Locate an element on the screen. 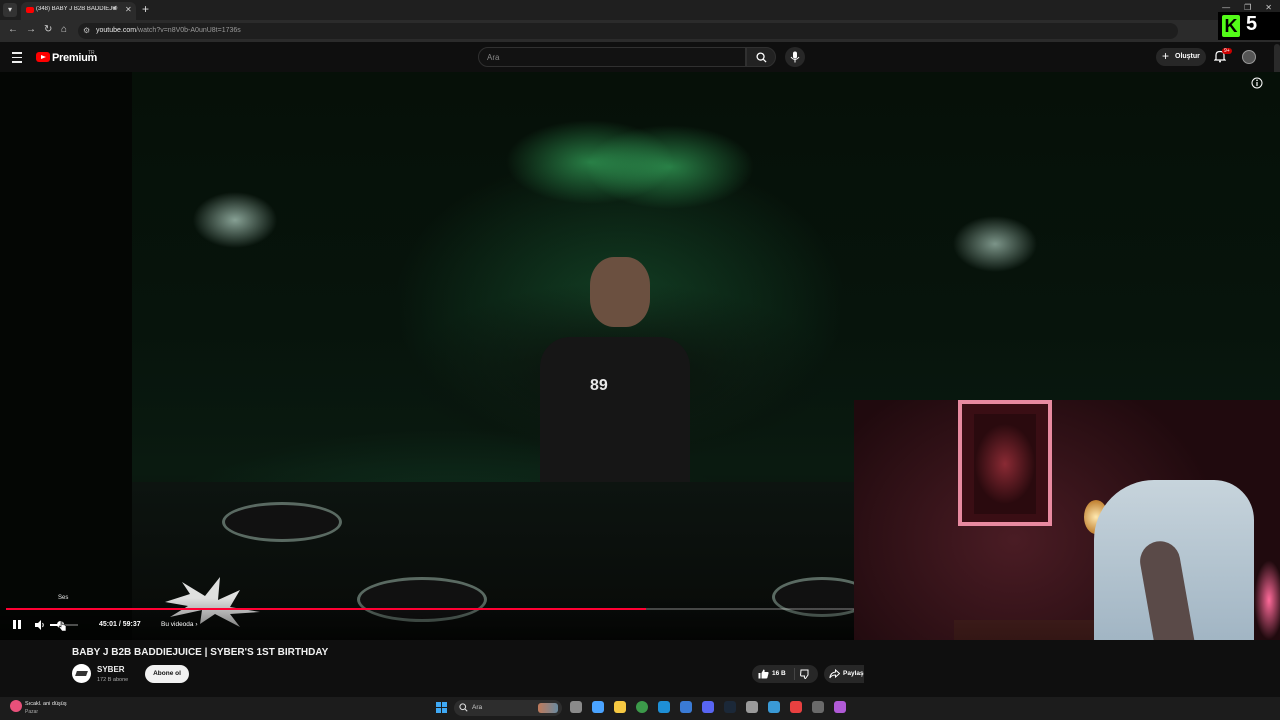  kick-overlay-badge: K 5 is located at coordinates (1249, 26).